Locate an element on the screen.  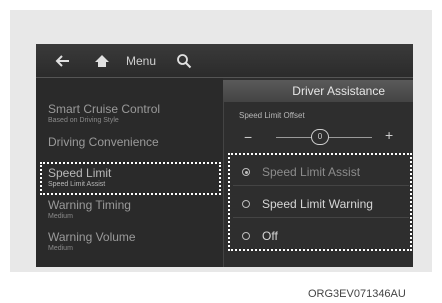
menu-item-label: Warning Timing is located at coordinates (89, 205).